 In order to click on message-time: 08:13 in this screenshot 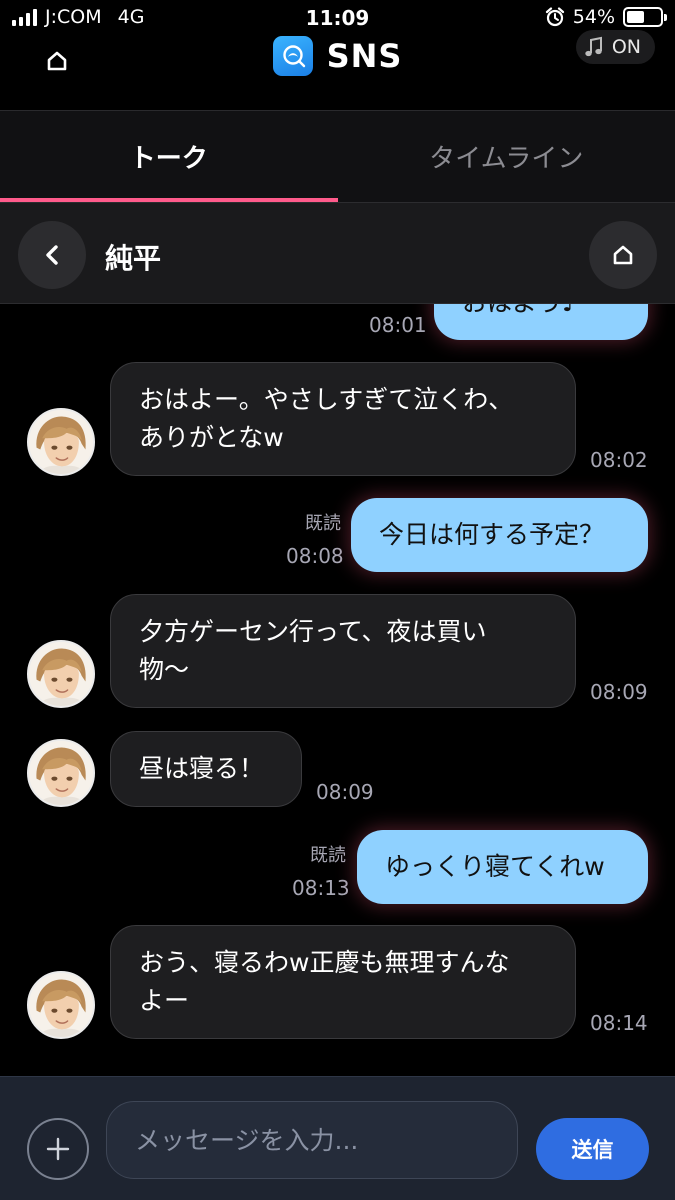, I will do `click(321, 888)`.